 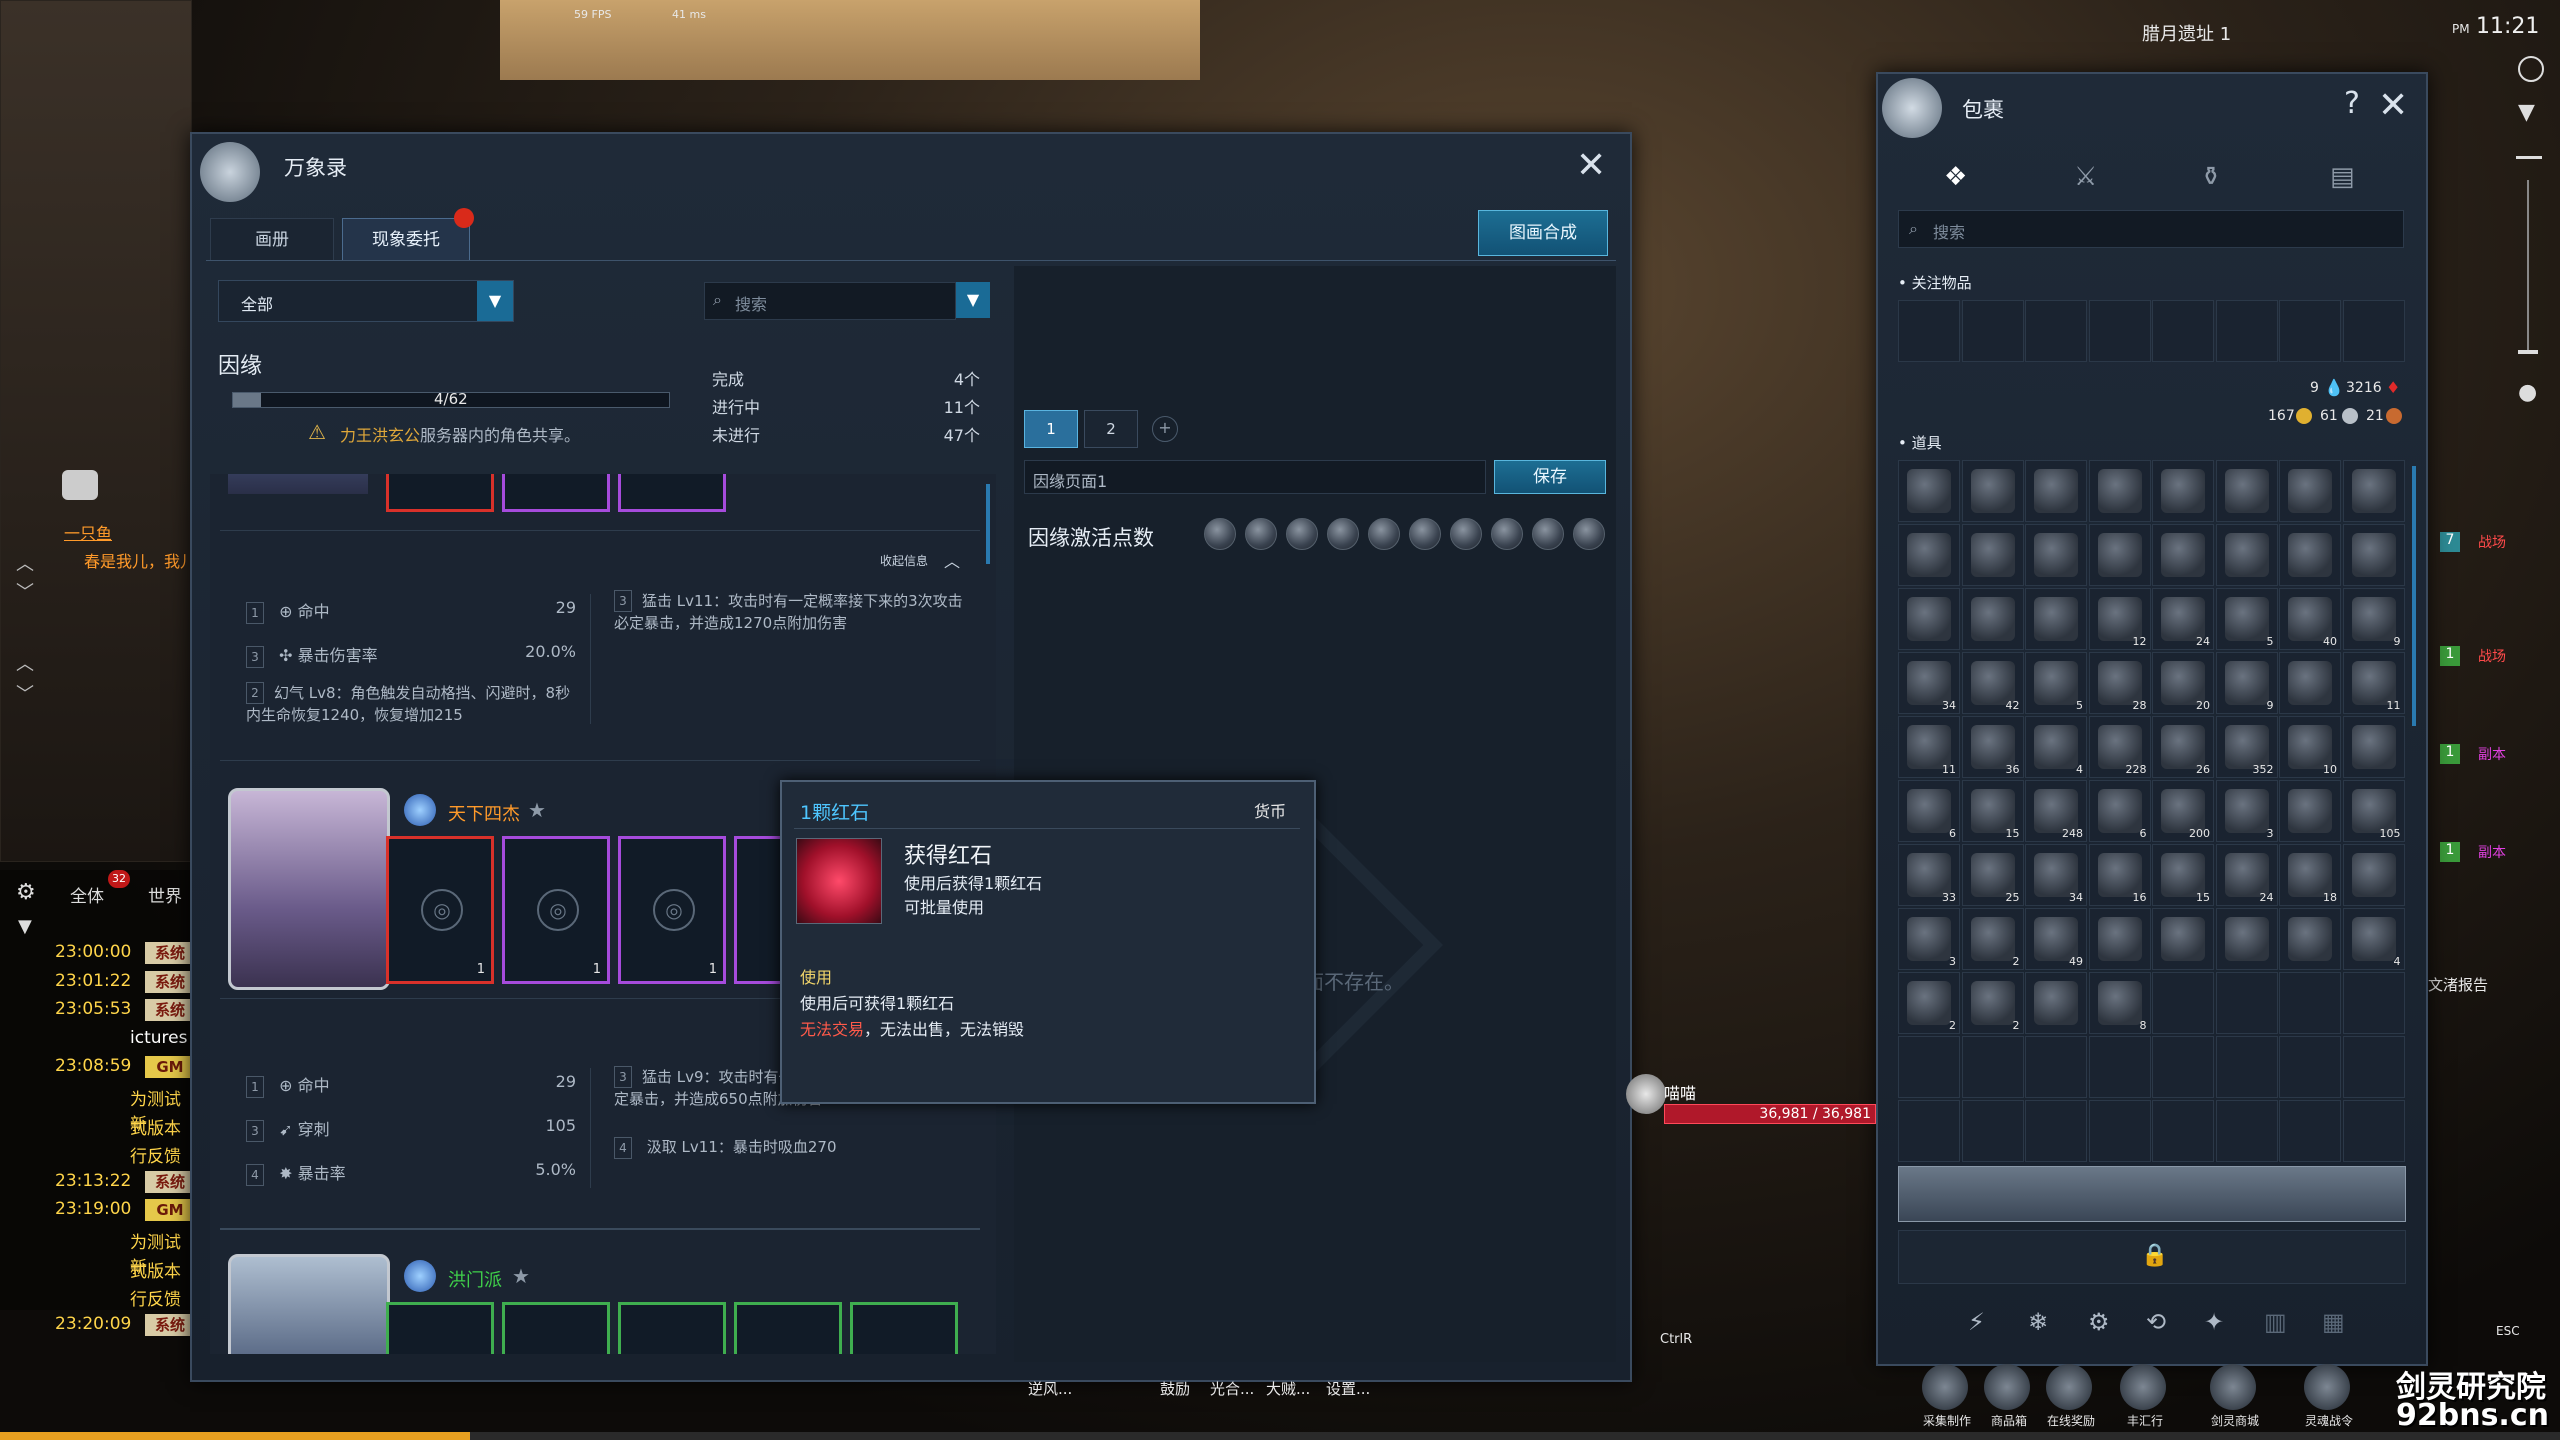 What do you see at coordinates (272, 239) in the screenshot?
I see `tab-album: 画册` at bounding box center [272, 239].